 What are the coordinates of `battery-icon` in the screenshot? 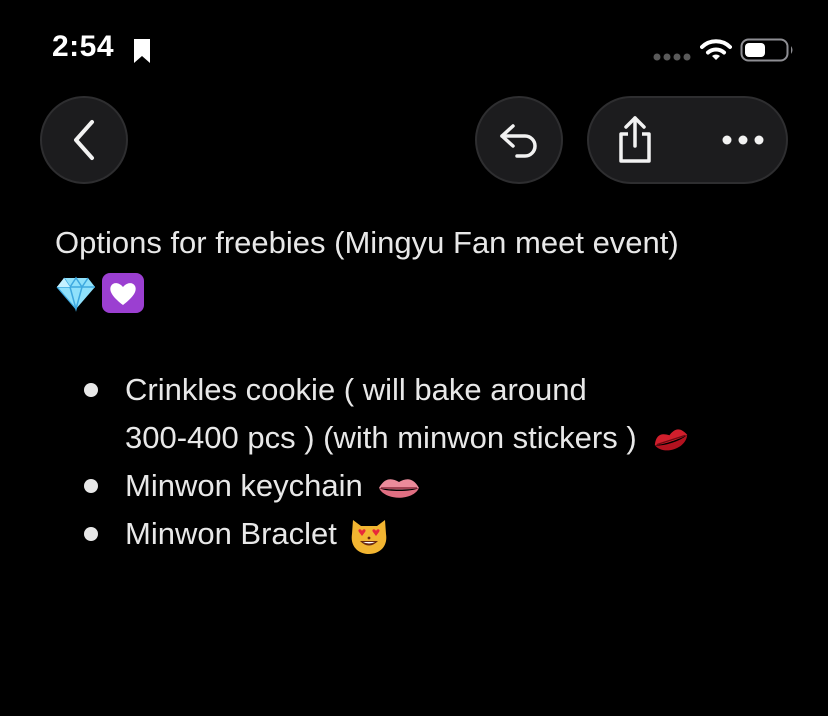 It's located at (766, 50).